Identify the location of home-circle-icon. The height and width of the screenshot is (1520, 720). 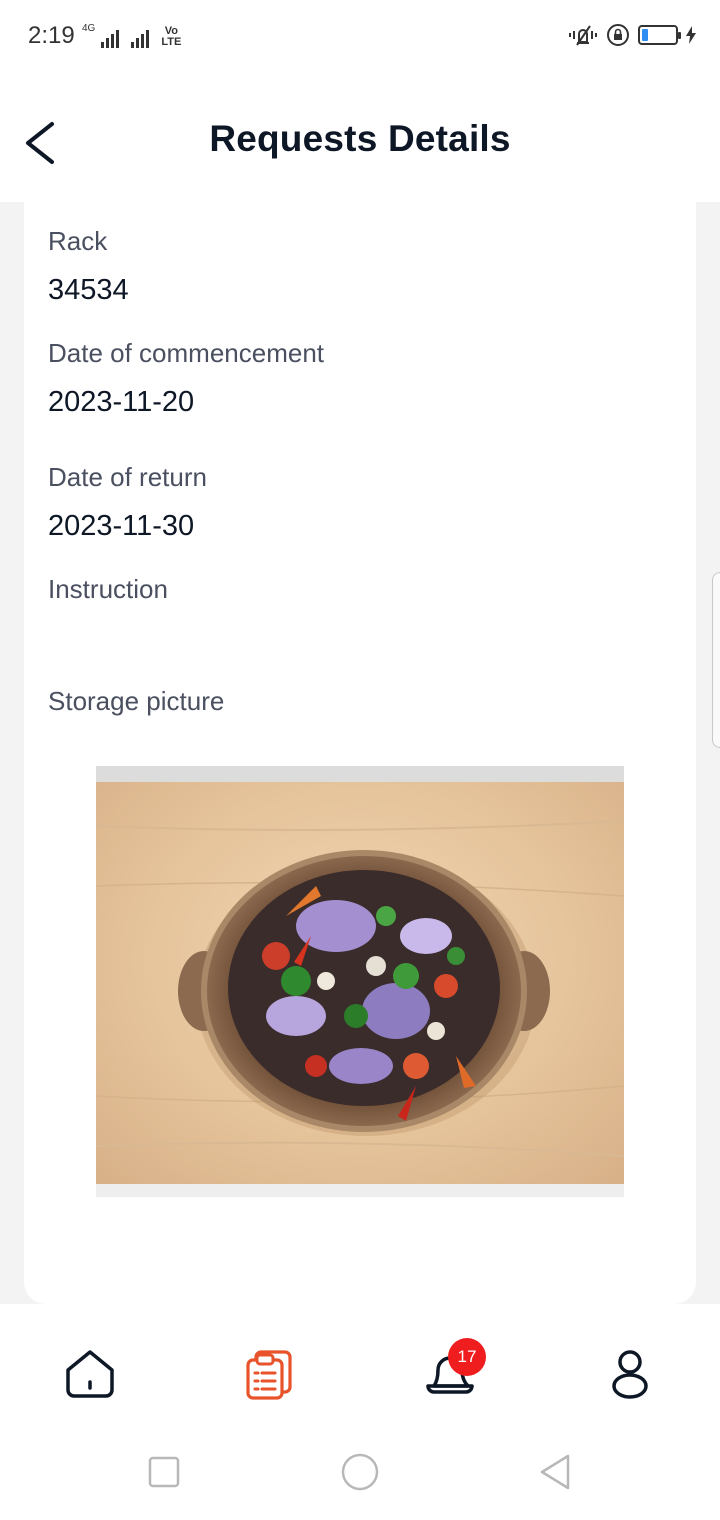
(360, 1472).